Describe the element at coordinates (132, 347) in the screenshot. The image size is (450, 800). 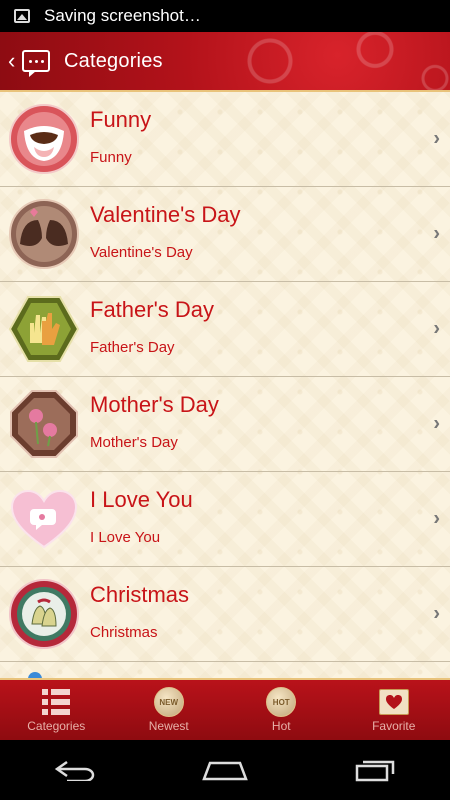
I see `category-subtitle: Father's Day` at that location.